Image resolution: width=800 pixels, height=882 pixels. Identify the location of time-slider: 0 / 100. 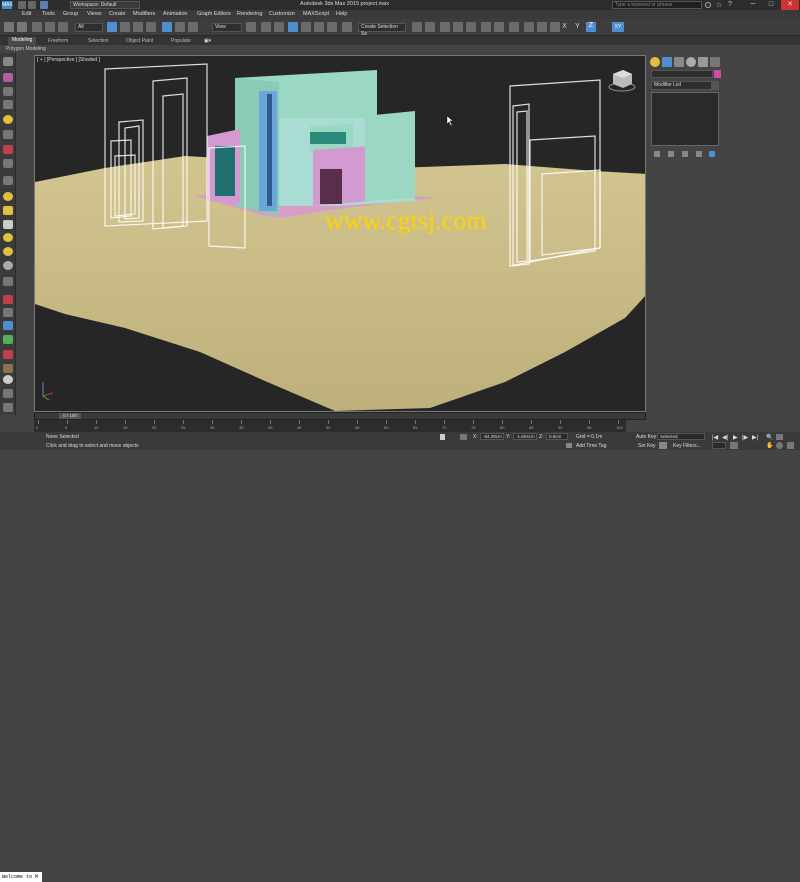
(340, 416).